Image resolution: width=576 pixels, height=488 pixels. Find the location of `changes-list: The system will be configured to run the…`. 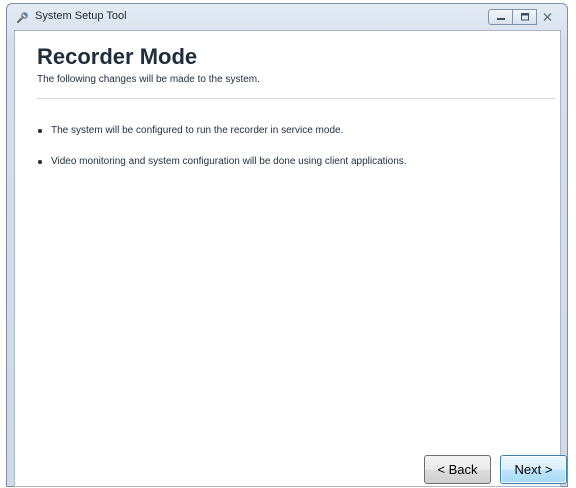

changes-list: The system will be configured to run the… is located at coordinates (222, 156).